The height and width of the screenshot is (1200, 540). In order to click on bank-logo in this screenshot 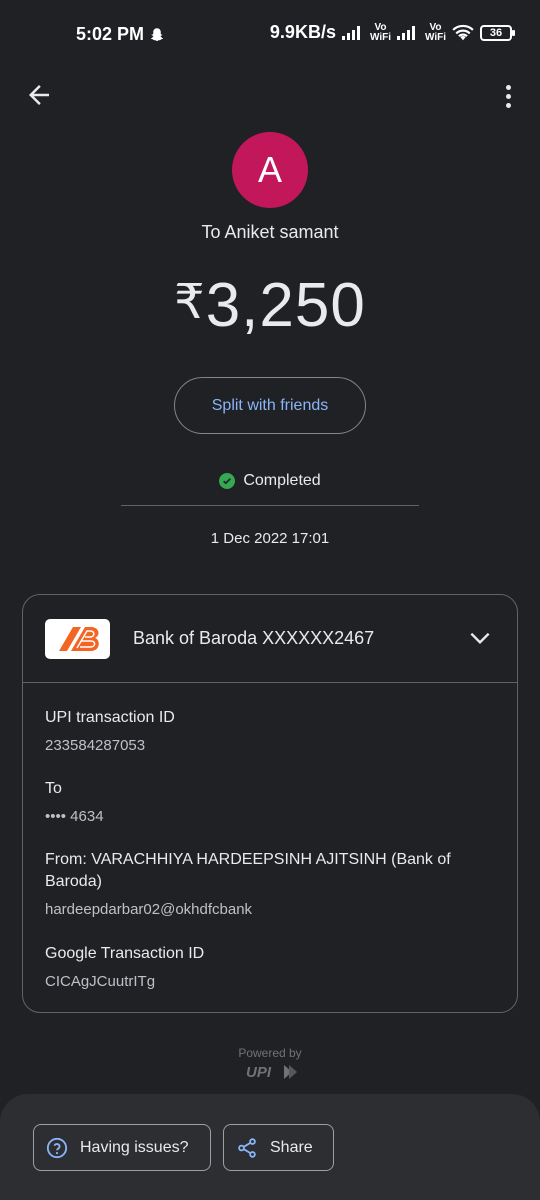, I will do `click(77, 639)`.